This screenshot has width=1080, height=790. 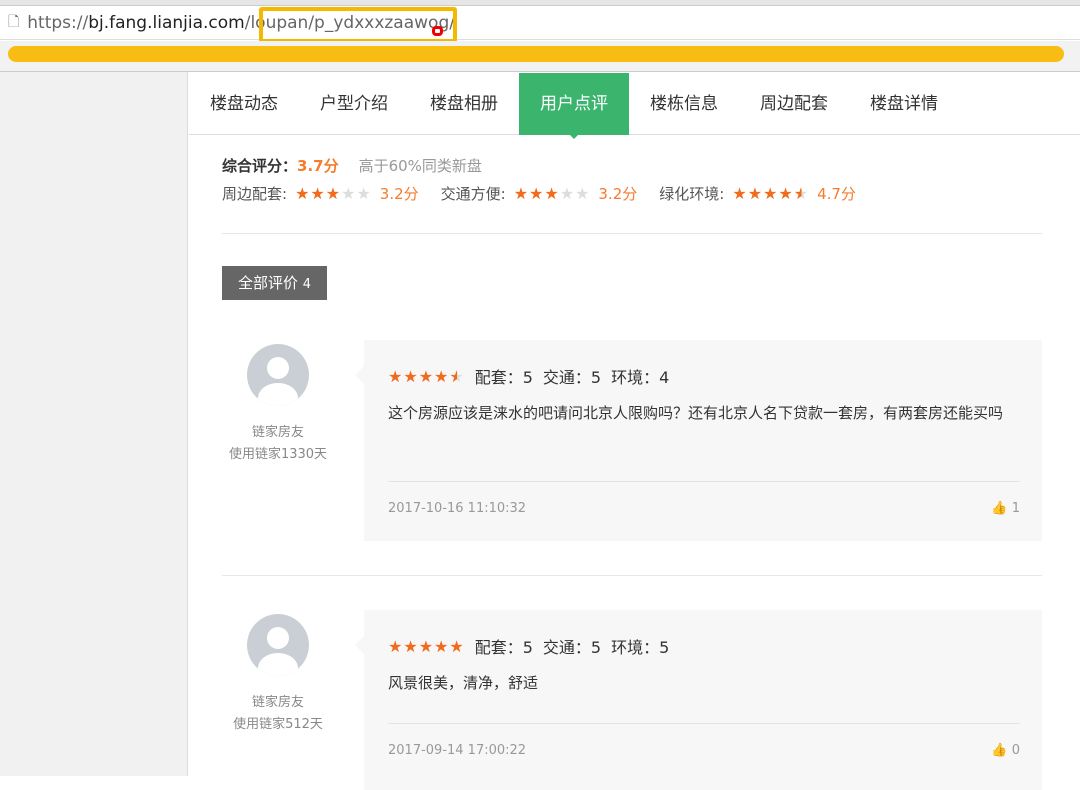 What do you see at coordinates (307, 284) in the screenshot?
I see `all-reviews-count: 4` at bounding box center [307, 284].